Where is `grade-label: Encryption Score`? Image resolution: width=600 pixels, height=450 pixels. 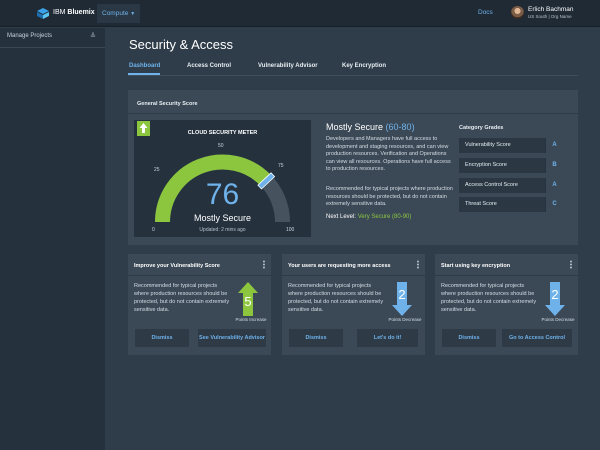 grade-label: Encryption Score is located at coordinates (486, 165).